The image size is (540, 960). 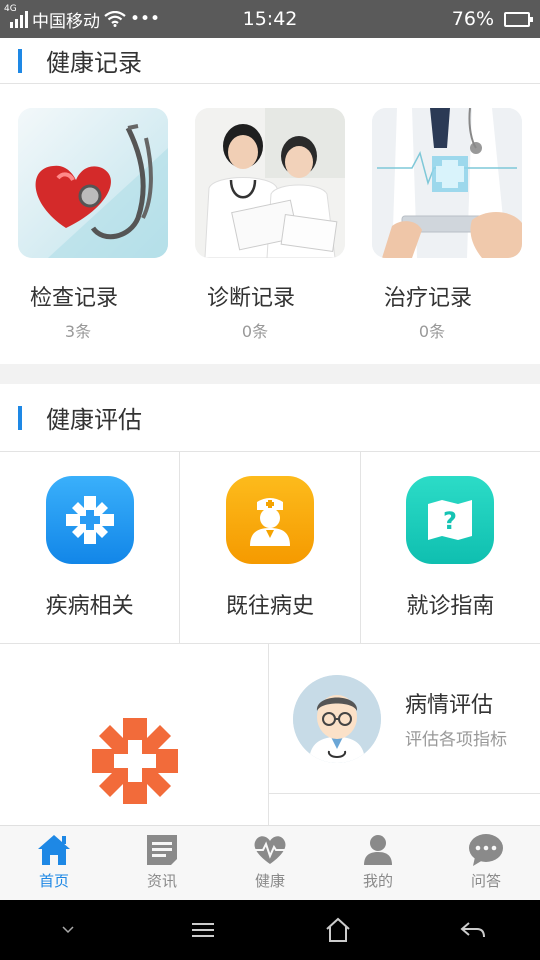 What do you see at coordinates (74, 298) in the screenshot?
I see `record-name: 检查记录` at bounding box center [74, 298].